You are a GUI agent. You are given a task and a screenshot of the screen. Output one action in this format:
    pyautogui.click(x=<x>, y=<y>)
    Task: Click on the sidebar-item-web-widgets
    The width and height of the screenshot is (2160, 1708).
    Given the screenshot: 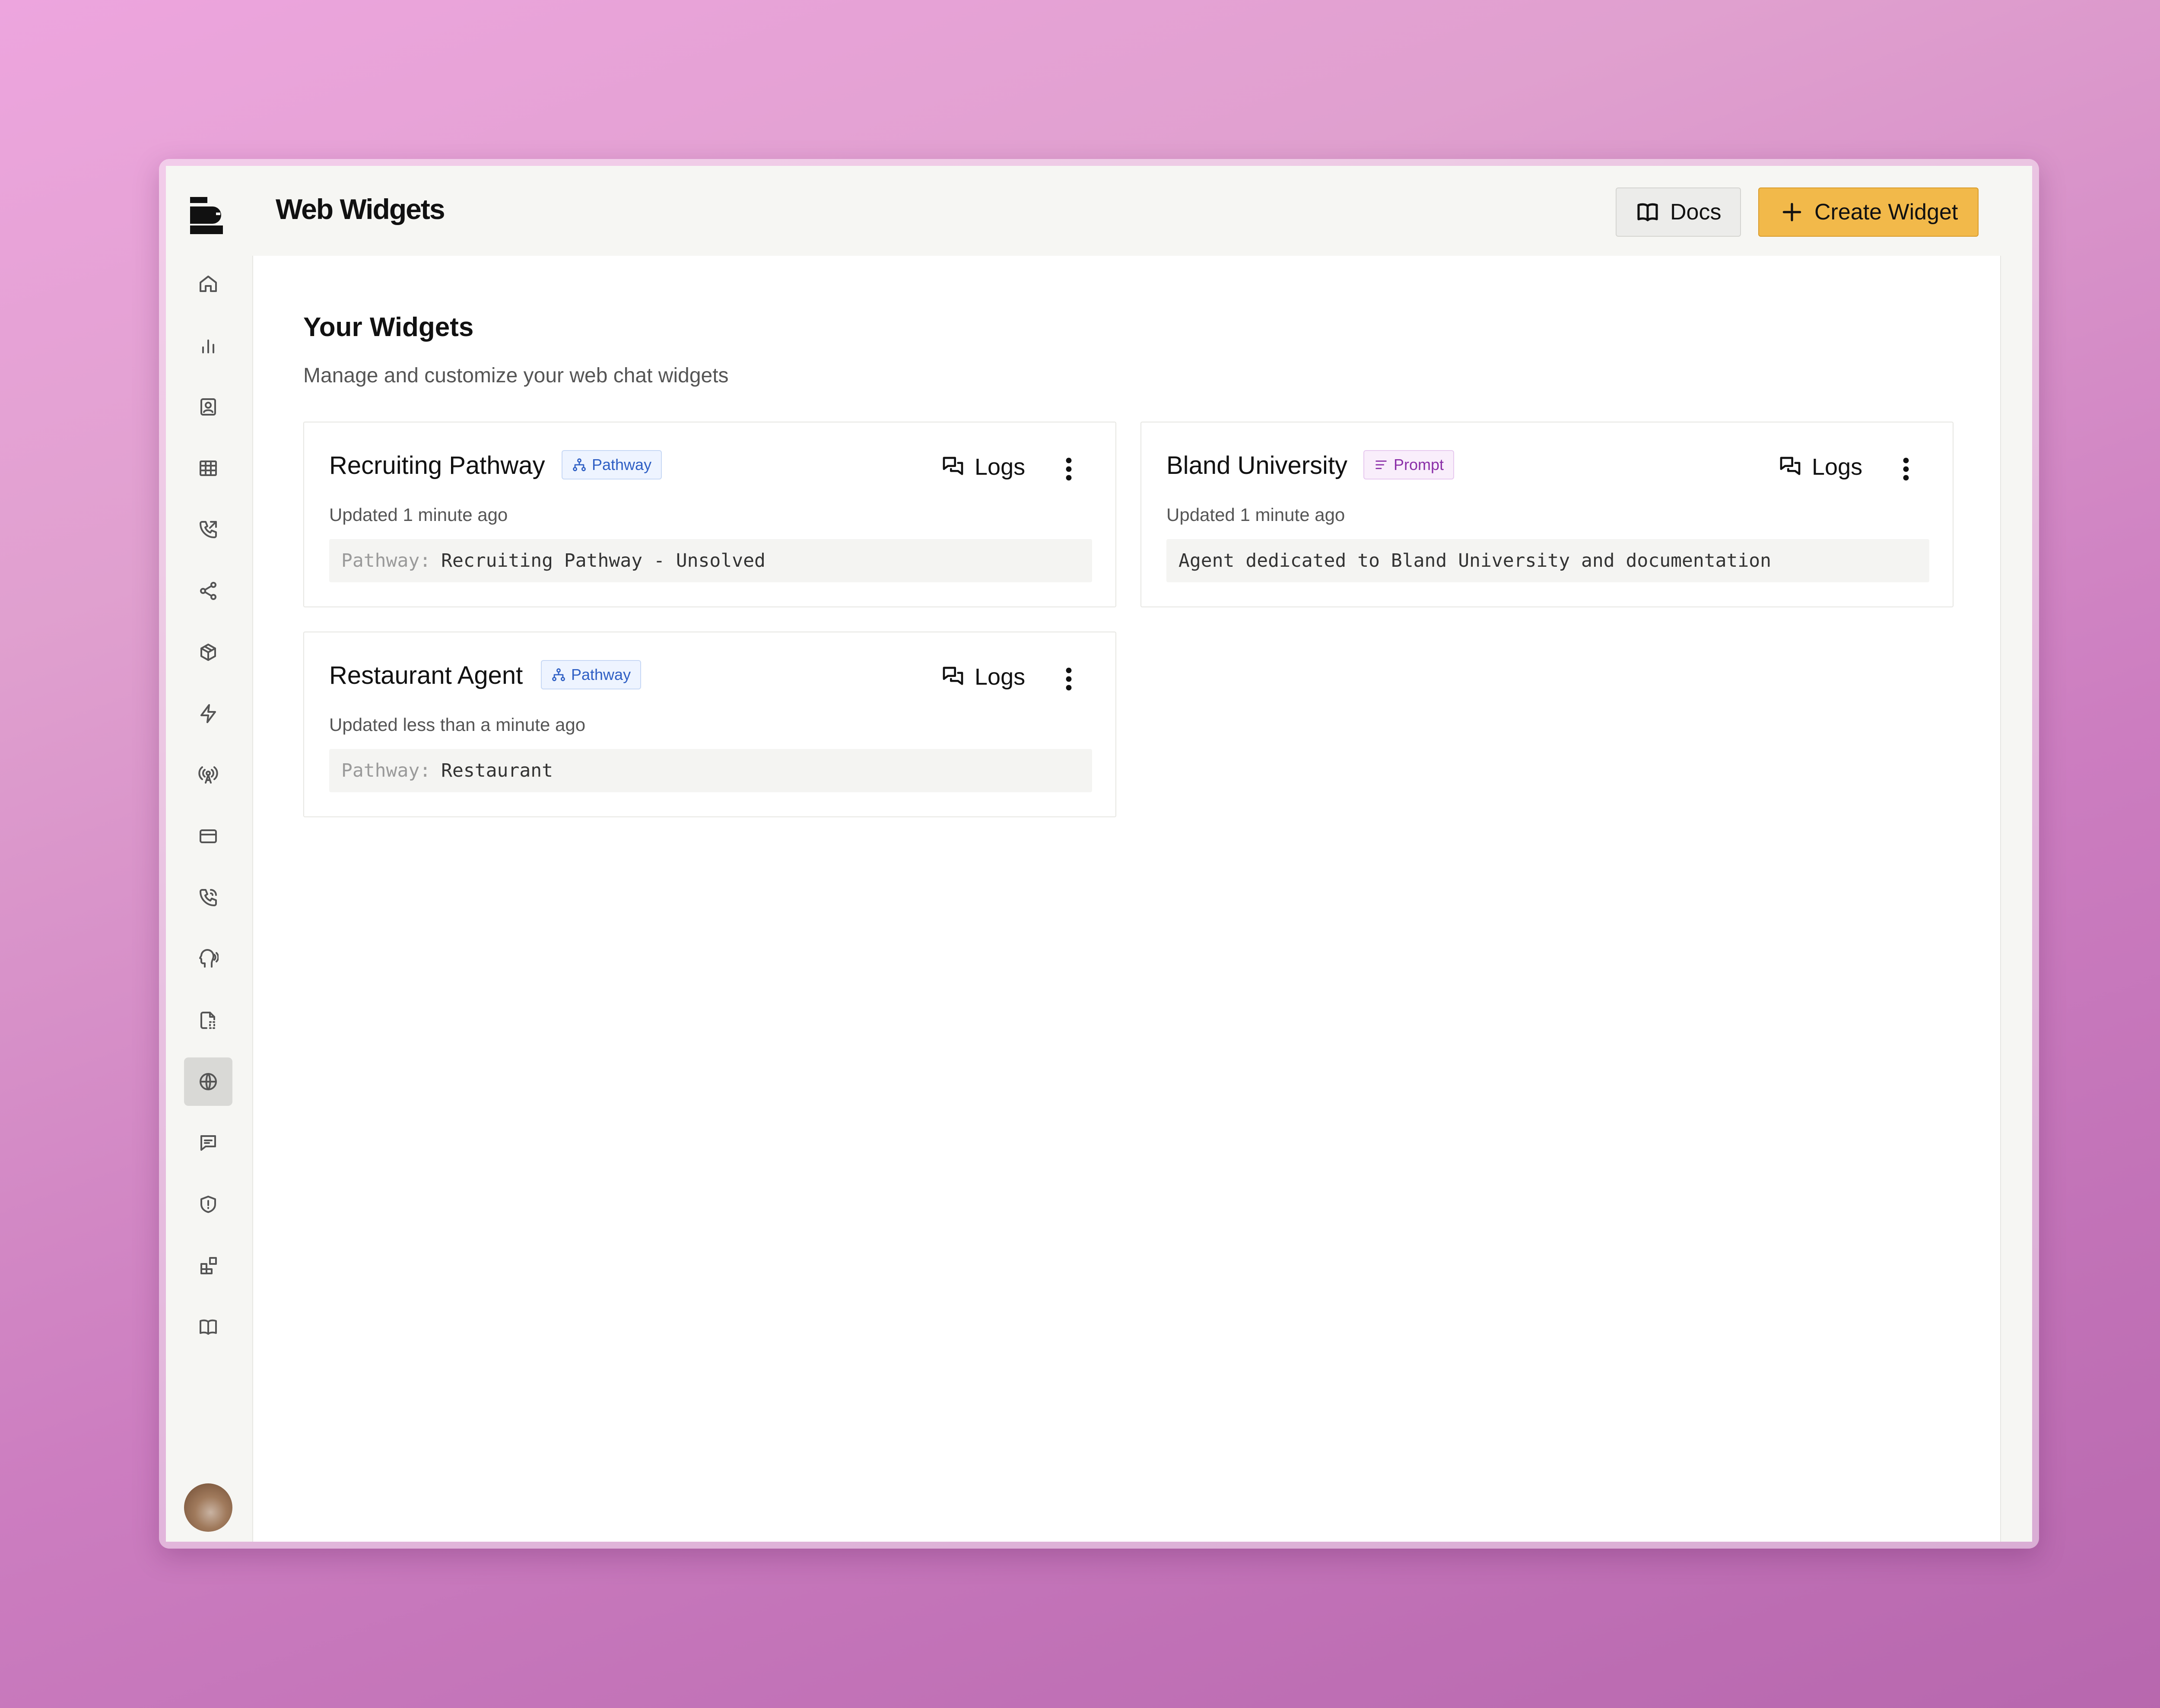 What is the action you would take?
    pyautogui.click(x=208, y=1081)
    